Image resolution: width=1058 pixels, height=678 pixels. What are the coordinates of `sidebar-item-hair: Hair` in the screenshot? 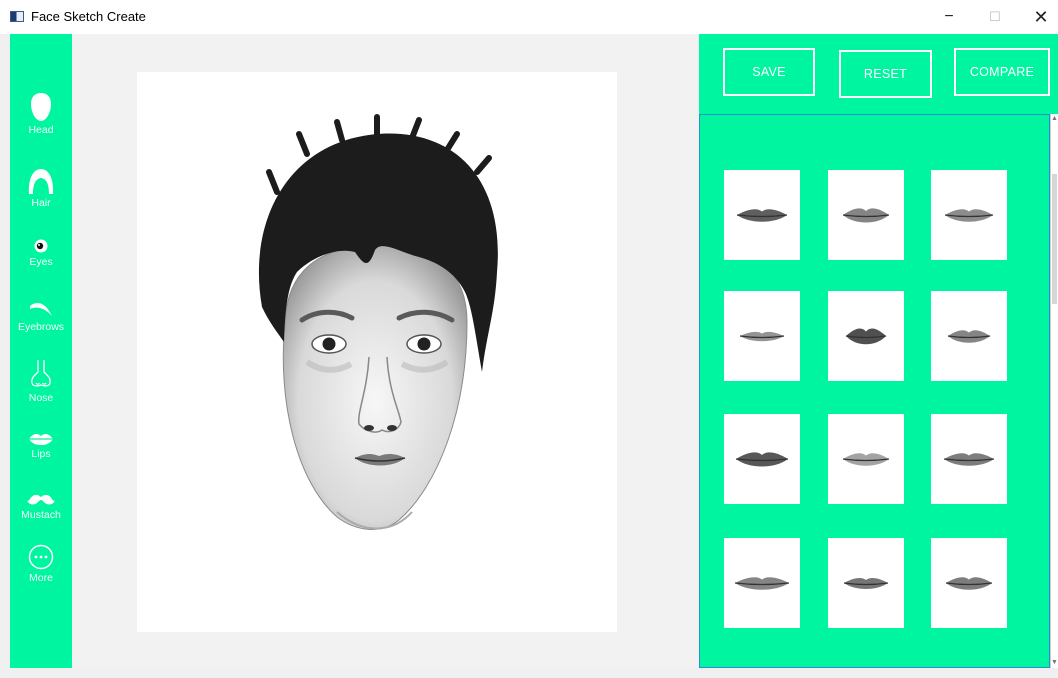 It's located at (41, 188).